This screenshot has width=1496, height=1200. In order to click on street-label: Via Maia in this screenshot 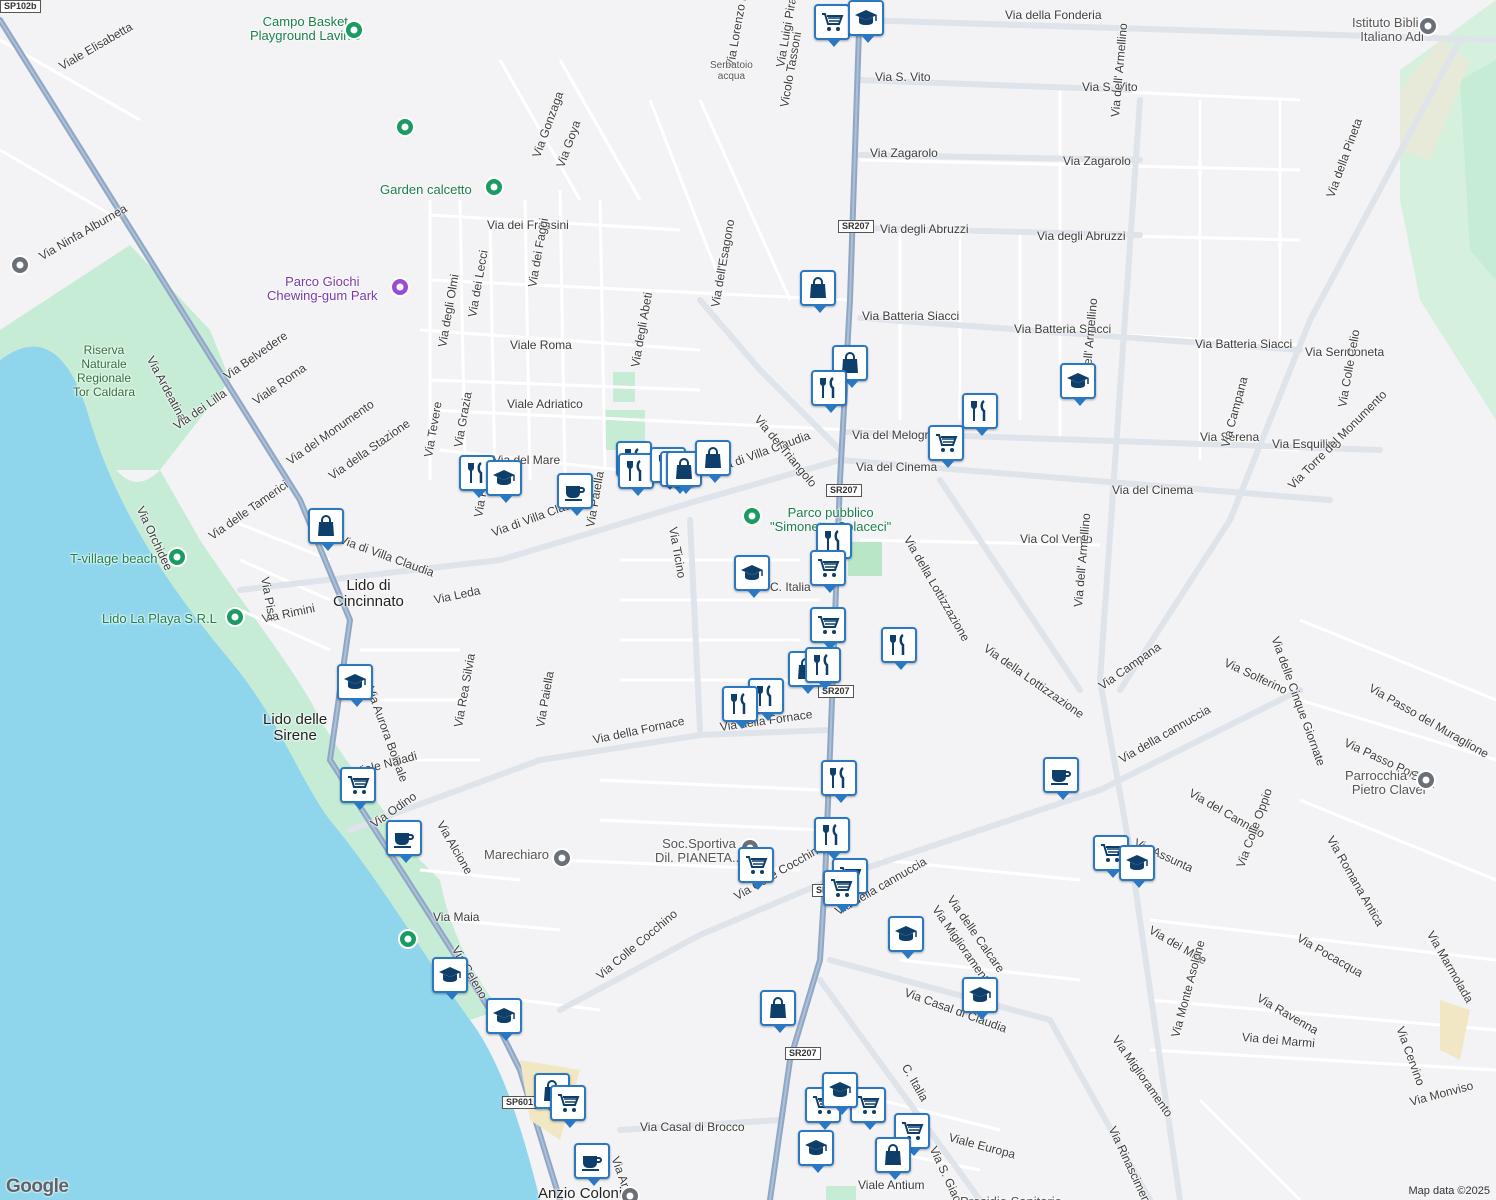, I will do `click(456, 917)`.